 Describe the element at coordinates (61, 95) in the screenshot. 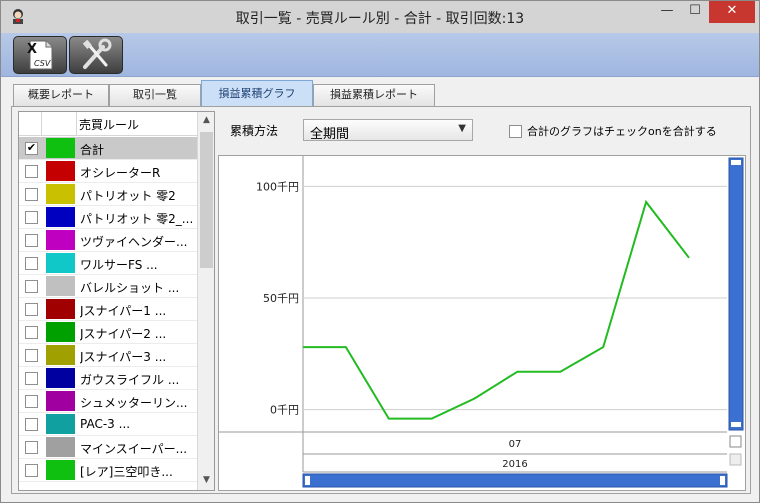

I see `tab-overview-report: 概要レポート` at that location.